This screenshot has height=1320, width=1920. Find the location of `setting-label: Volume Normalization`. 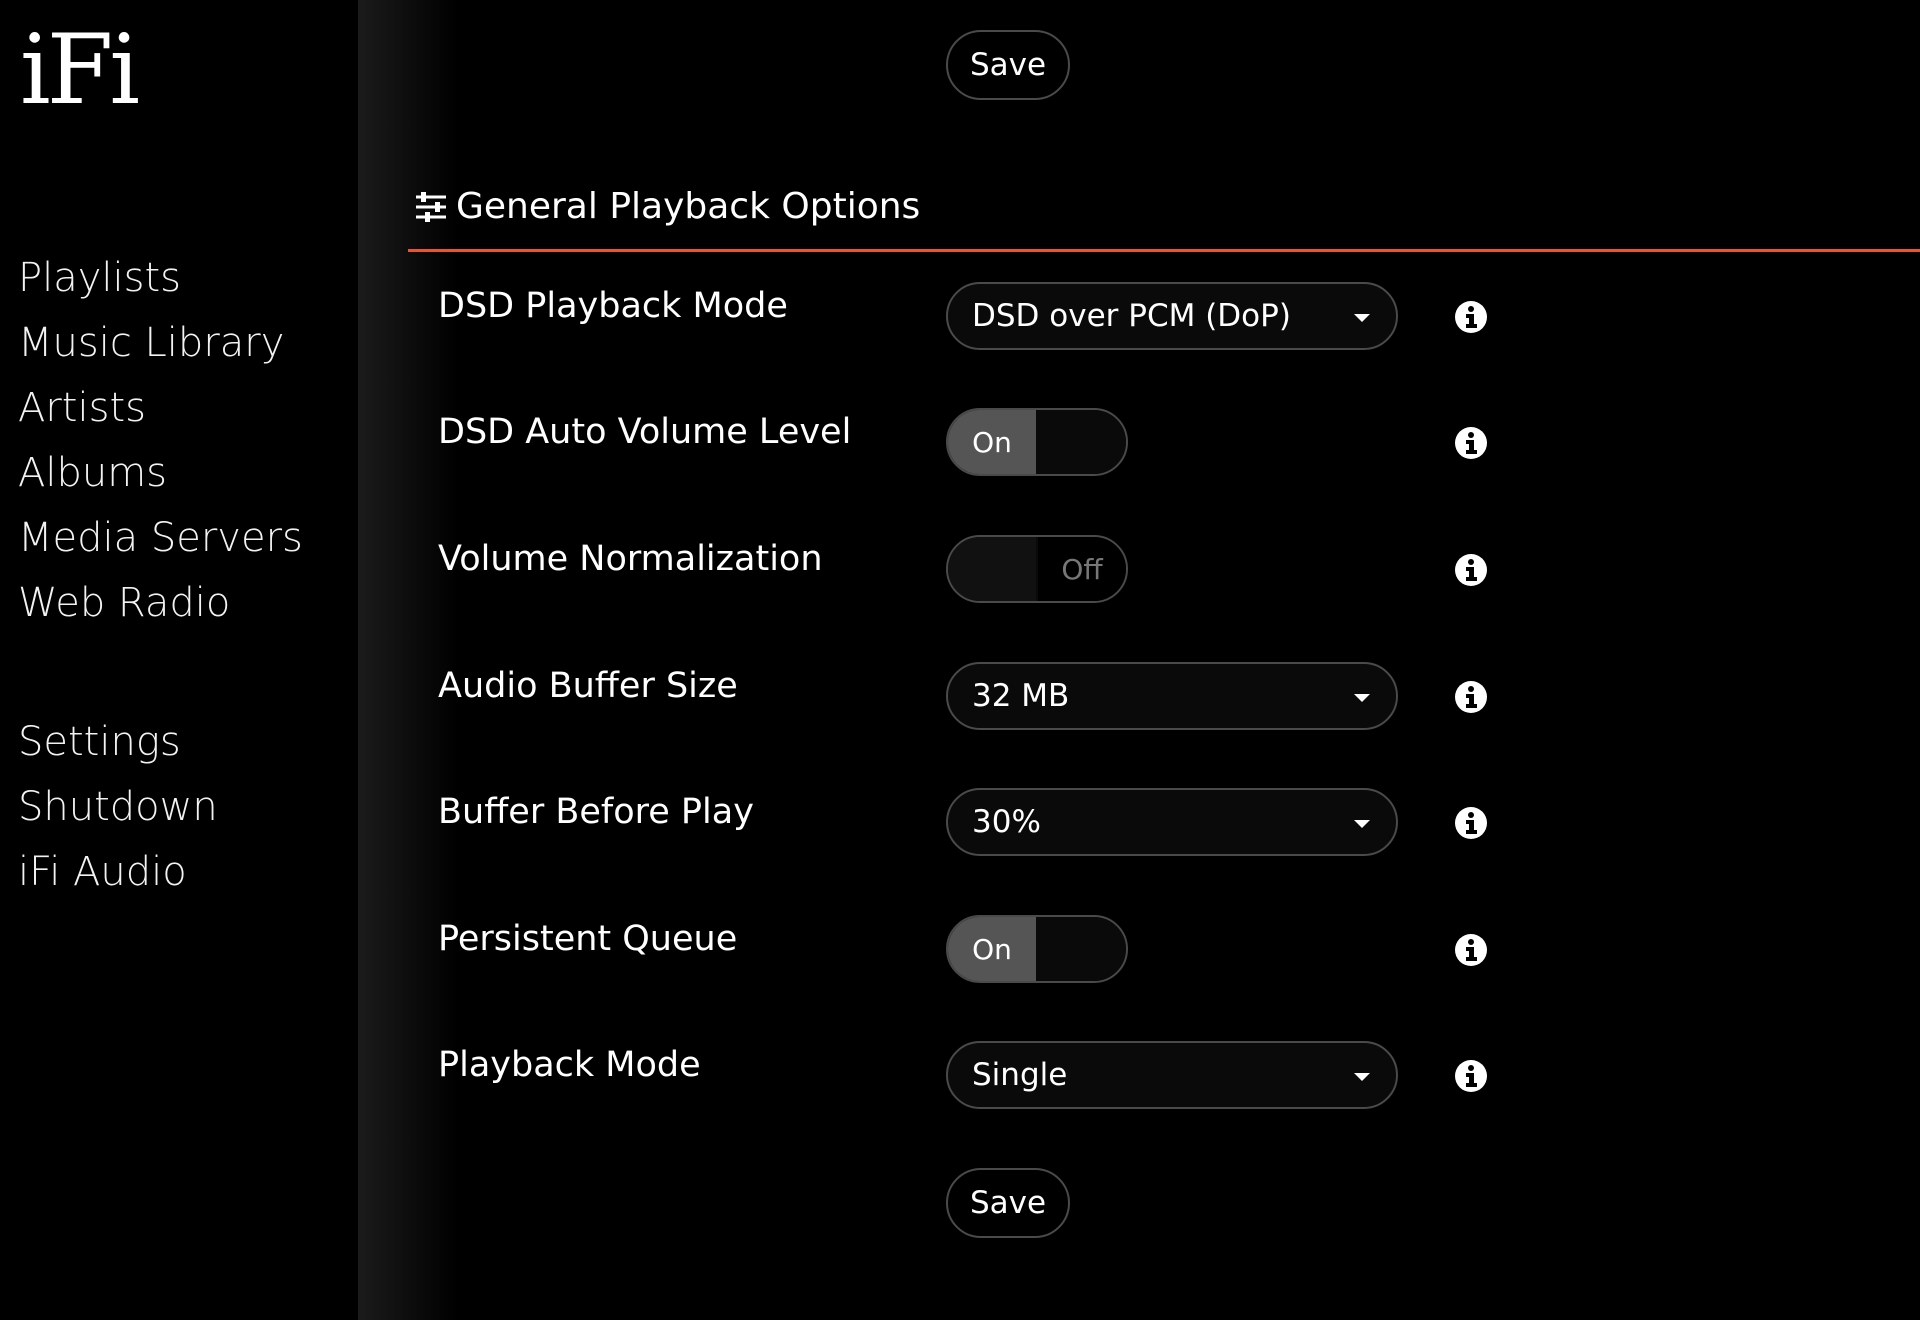

setting-label: Volume Normalization is located at coordinates (630, 559).